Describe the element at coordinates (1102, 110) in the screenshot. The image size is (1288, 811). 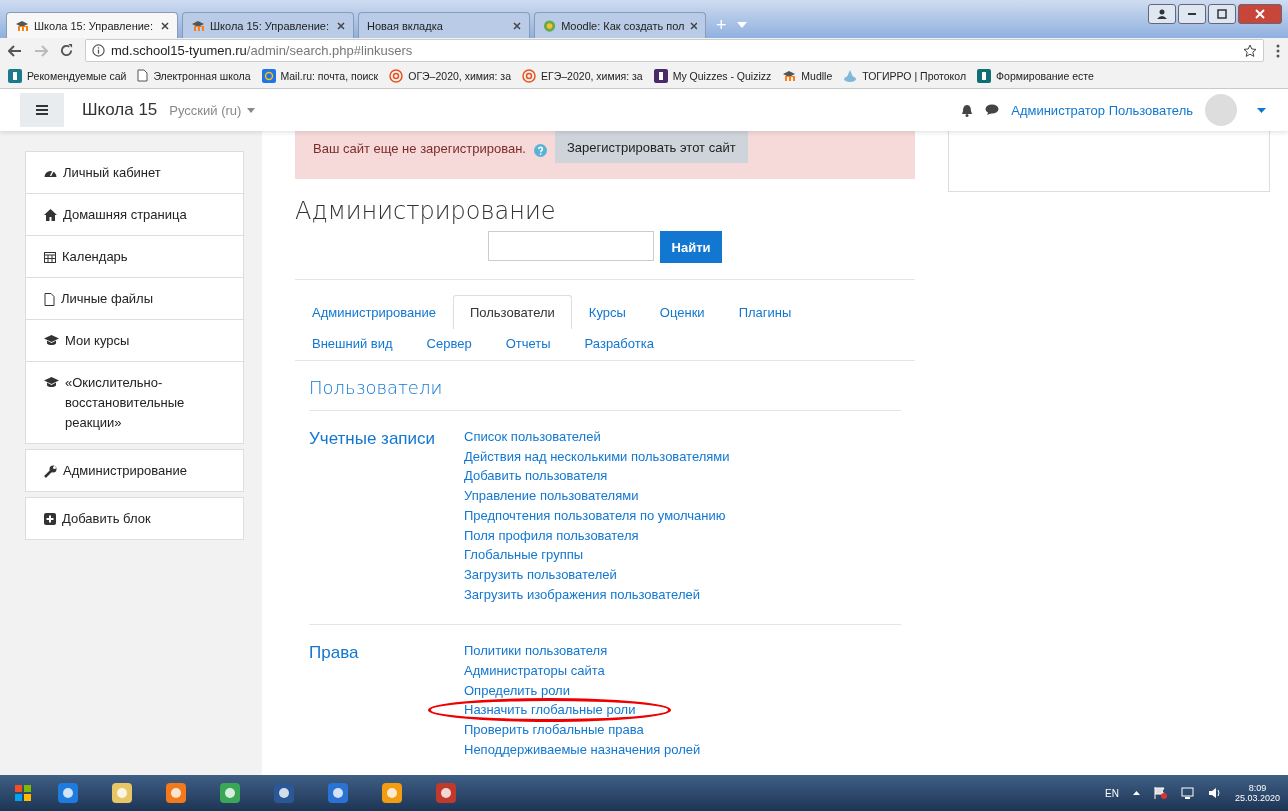
I see `user-menu: Администратор Пользователь` at that location.